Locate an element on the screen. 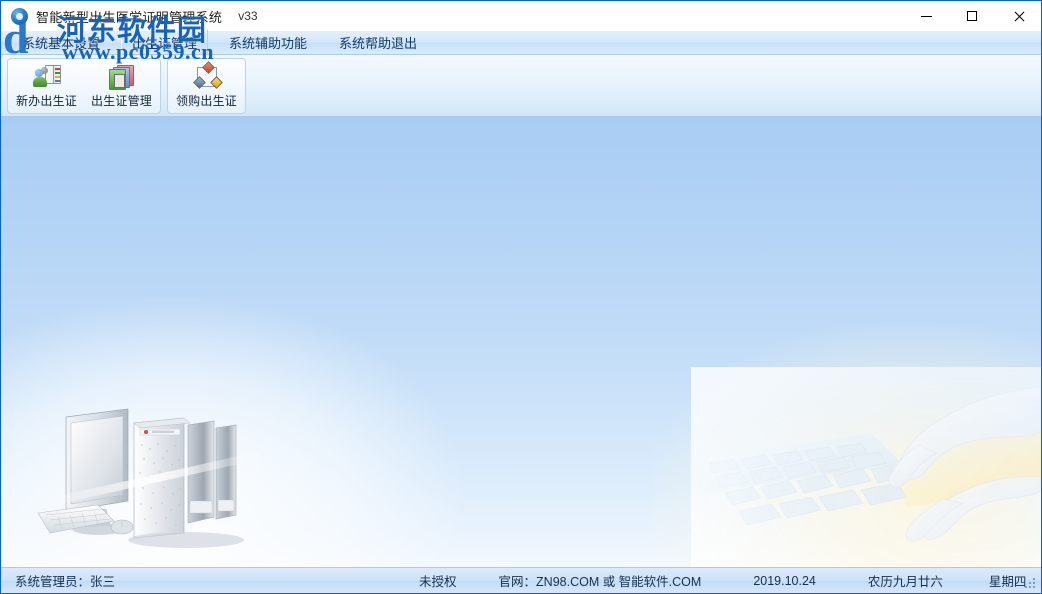 This screenshot has width=1042, height=594. toolbar-group-purchase: 领购出生证 is located at coordinates (206, 86).